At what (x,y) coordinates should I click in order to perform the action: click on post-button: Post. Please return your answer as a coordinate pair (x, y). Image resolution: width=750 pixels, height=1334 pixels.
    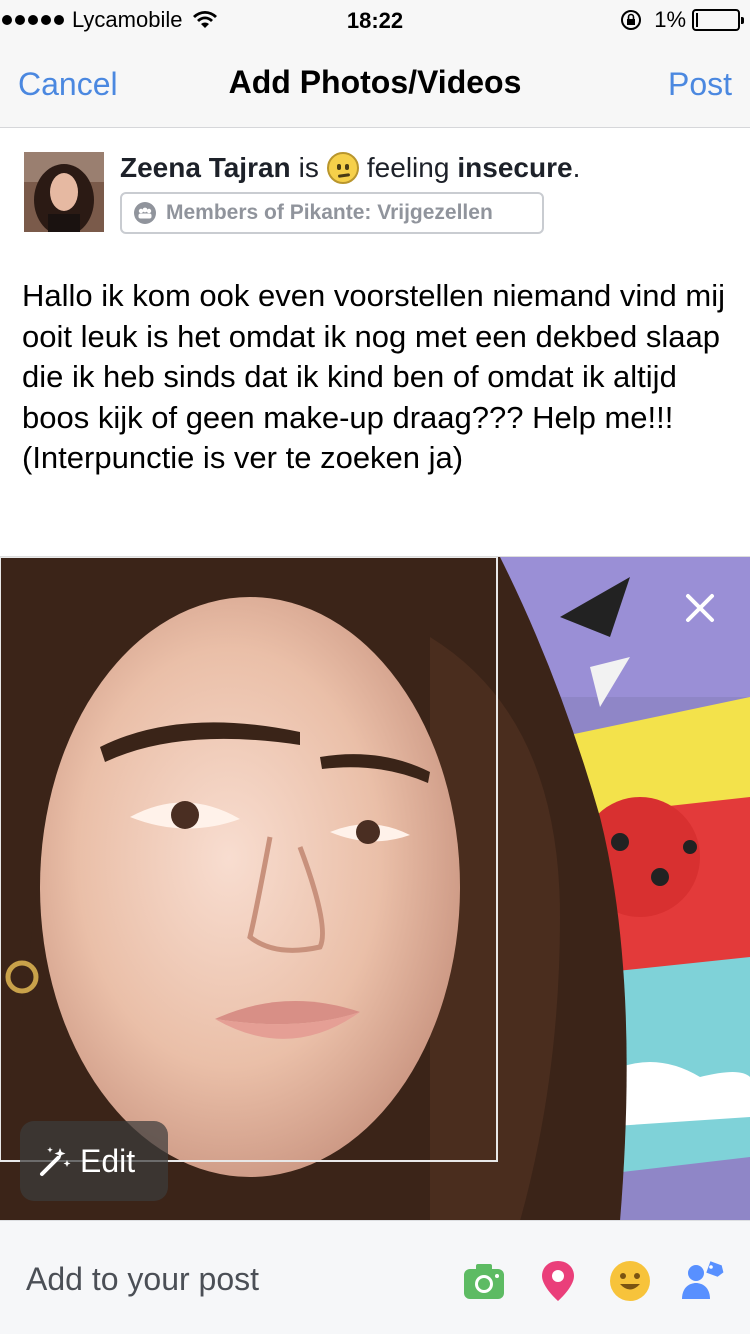
    Looking at the image, I should click on (700, 84).